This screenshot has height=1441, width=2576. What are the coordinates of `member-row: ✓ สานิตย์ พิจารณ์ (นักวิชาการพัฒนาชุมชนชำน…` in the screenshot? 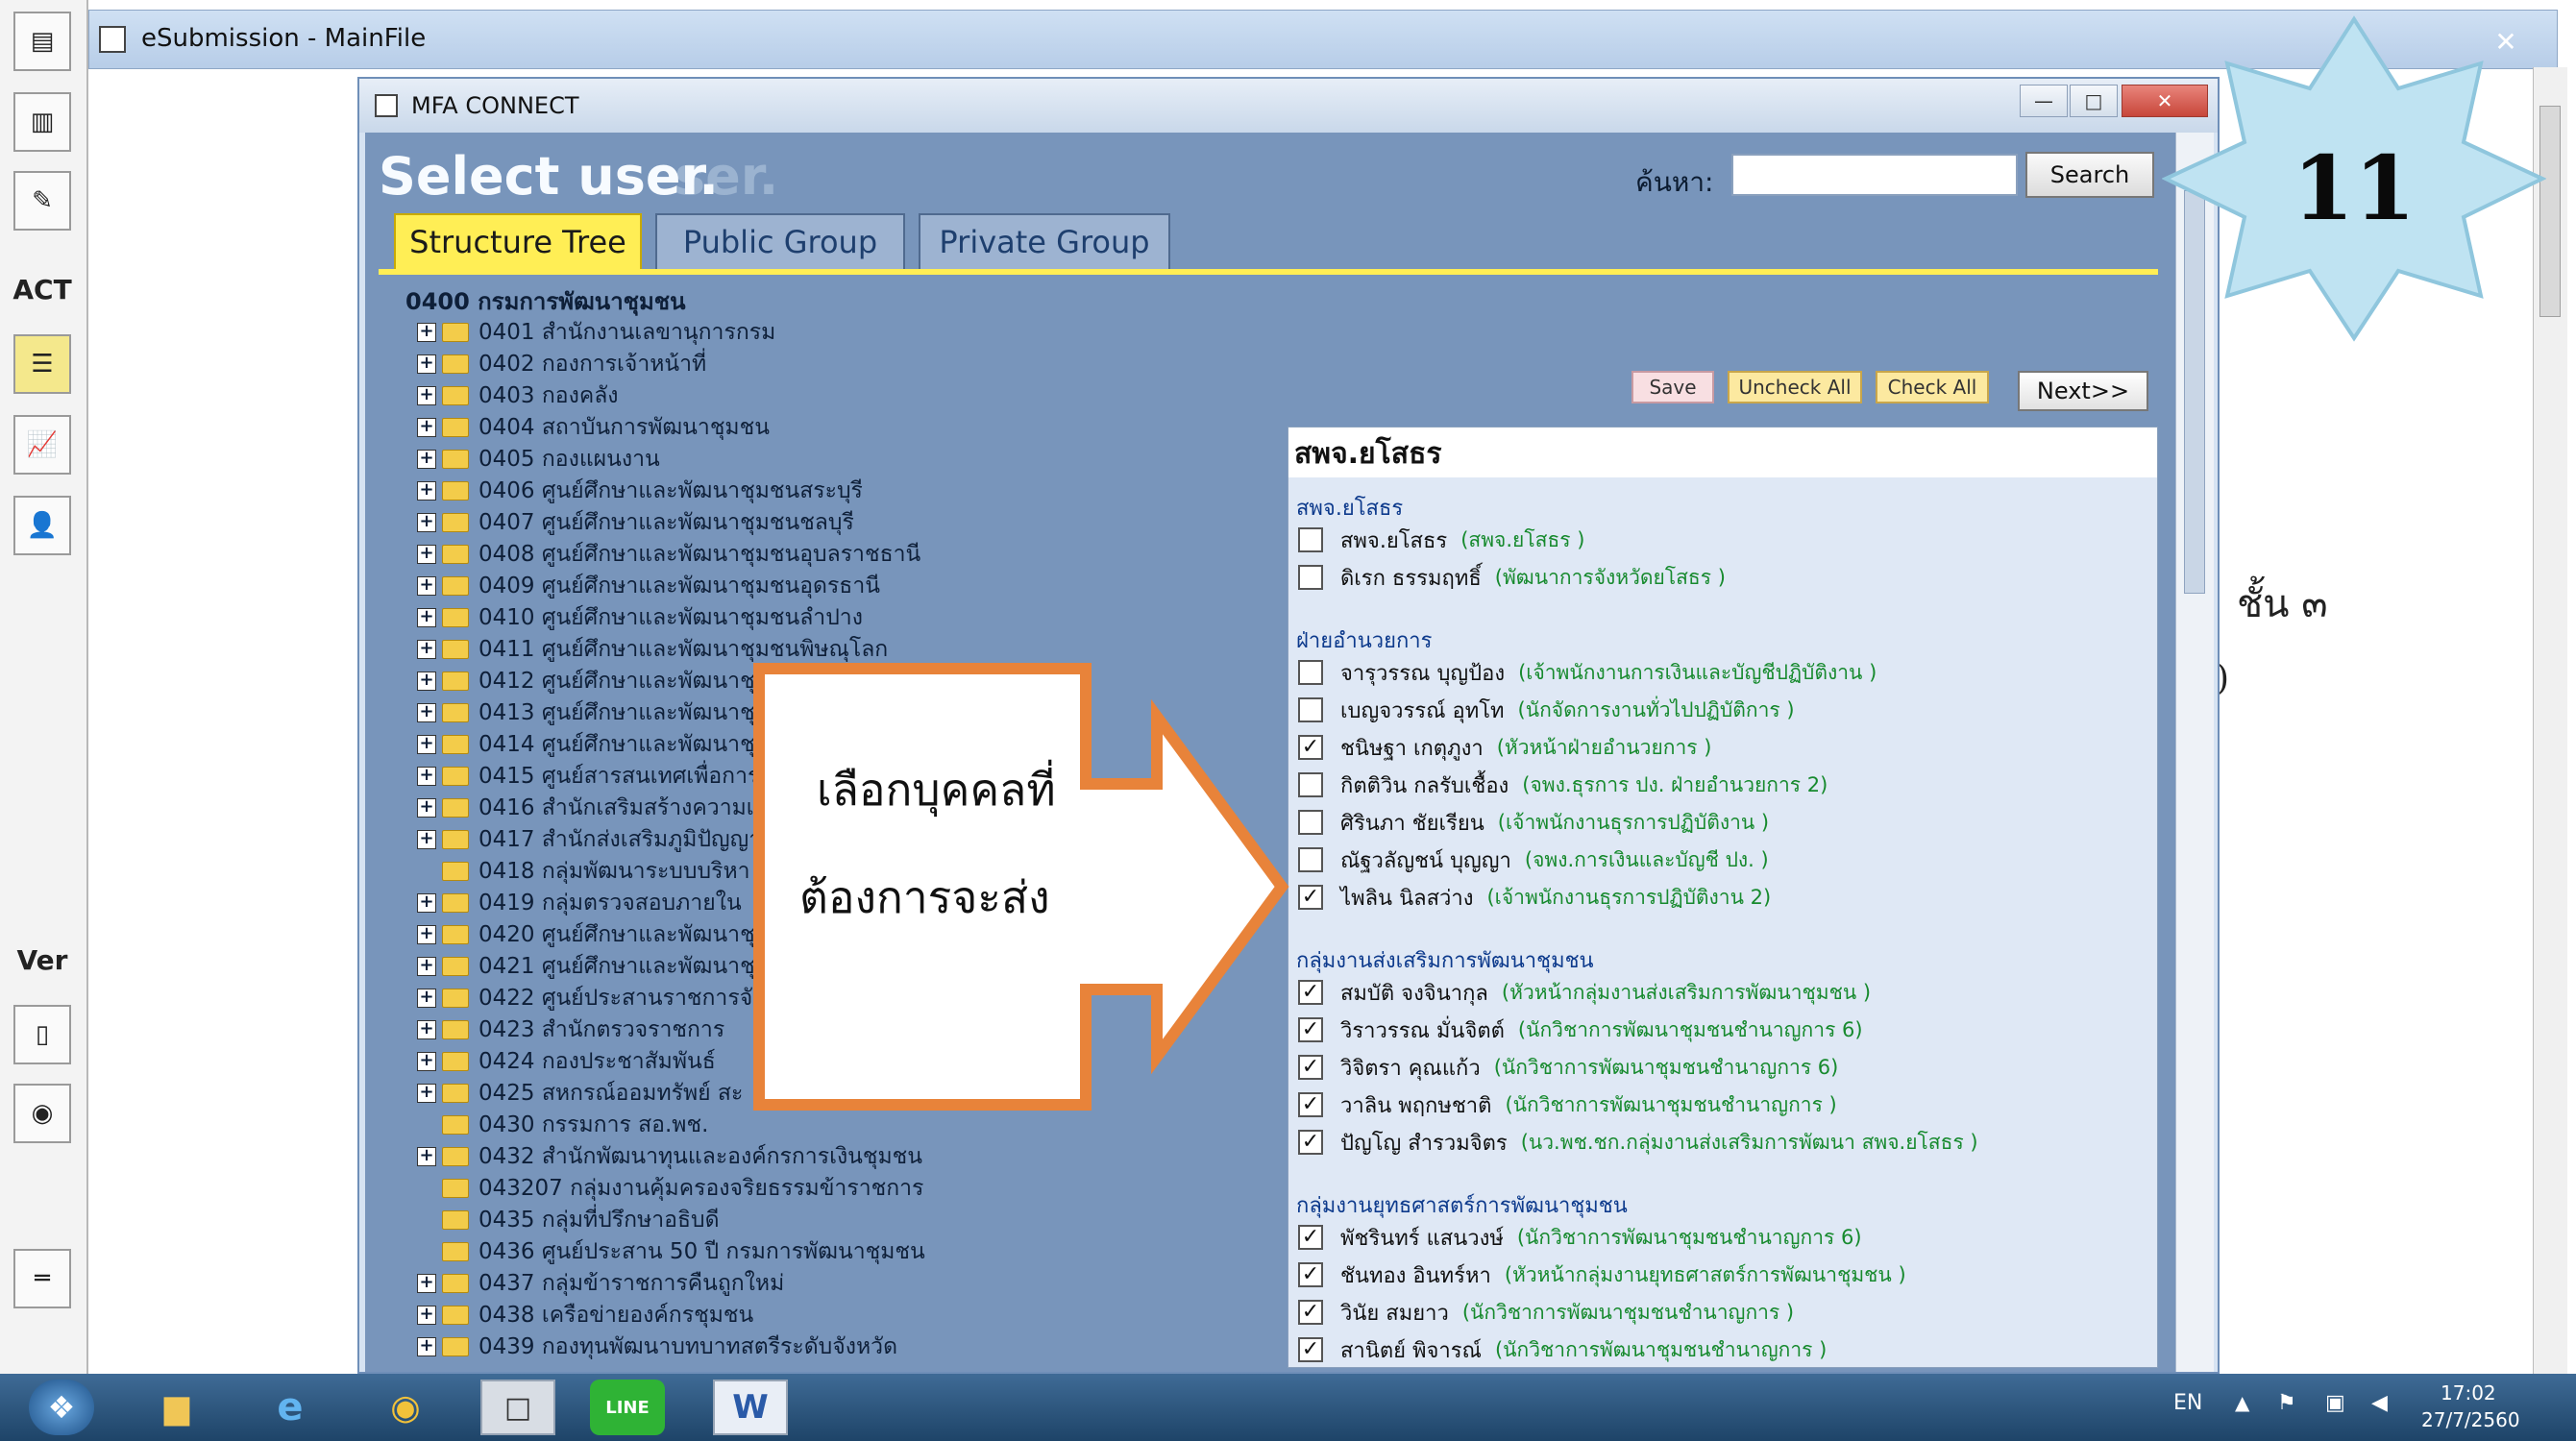 It's located at (1562, 1349).